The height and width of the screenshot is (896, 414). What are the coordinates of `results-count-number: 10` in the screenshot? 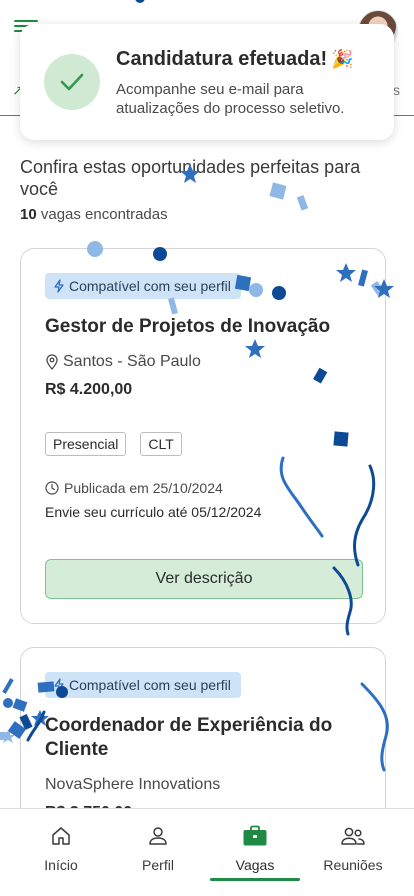 It's located at (28, 214).